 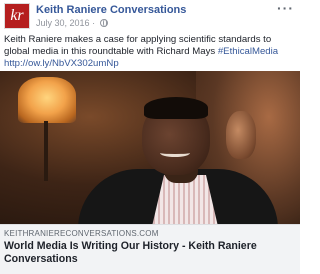 What do you see at coordinates (46, 151) in the screenshot?
I see `lamp-stand` at bounding box center [46, 151].